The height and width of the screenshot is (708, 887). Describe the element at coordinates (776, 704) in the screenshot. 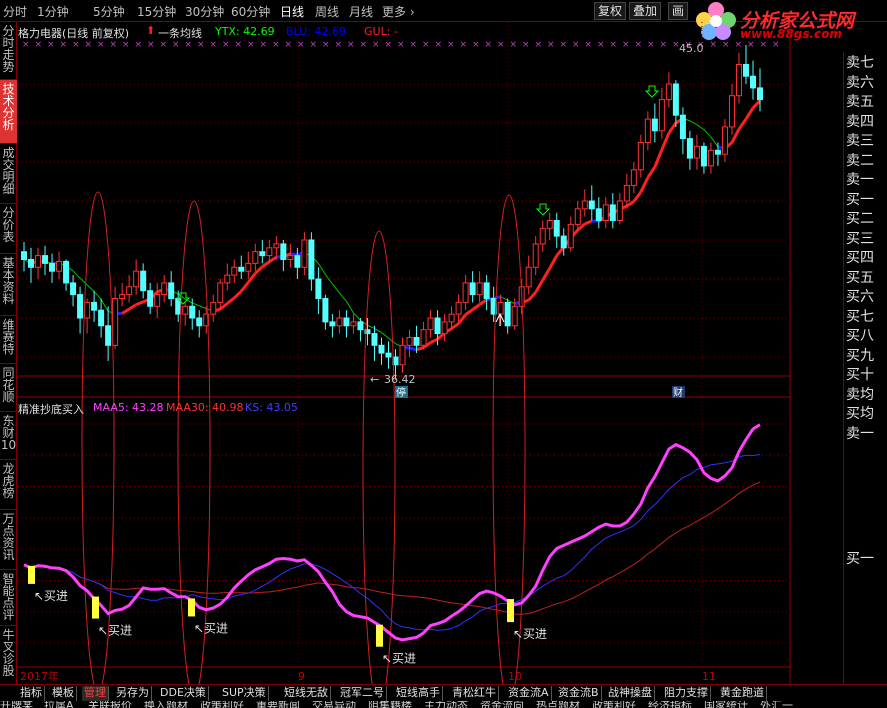

I see `info-tab: 外汇一` at that location.